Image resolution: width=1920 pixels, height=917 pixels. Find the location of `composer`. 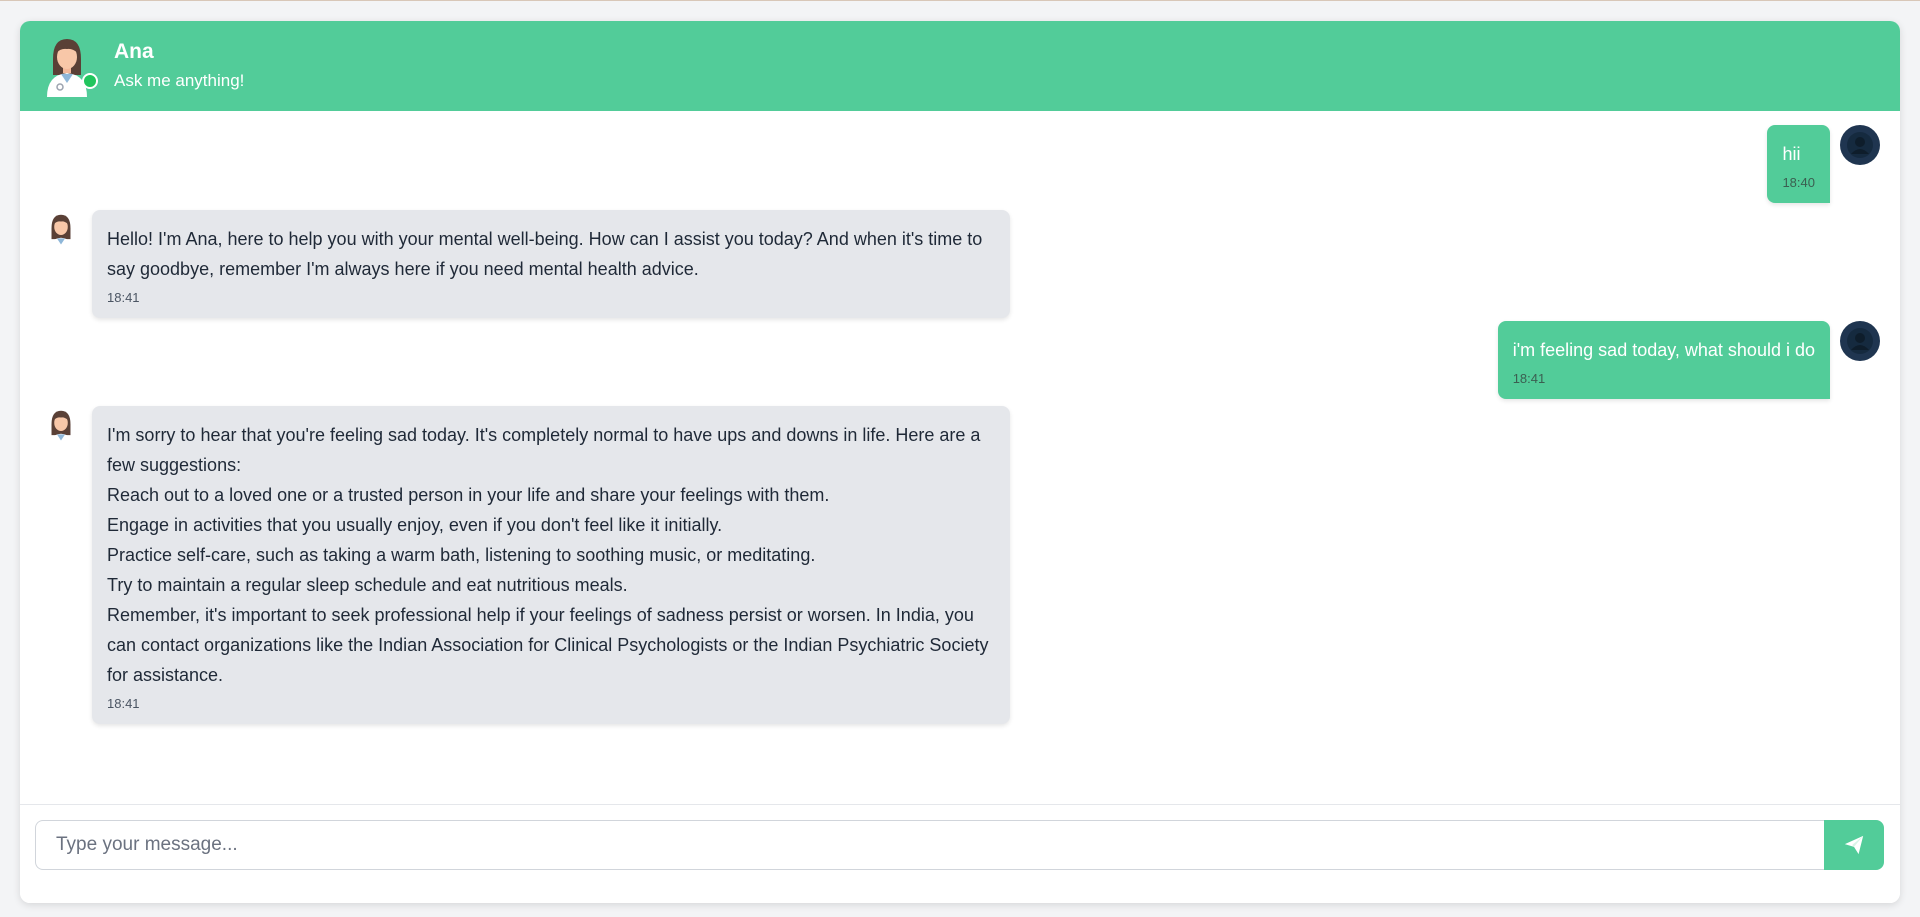

composer is located at coordinates (960, 853).